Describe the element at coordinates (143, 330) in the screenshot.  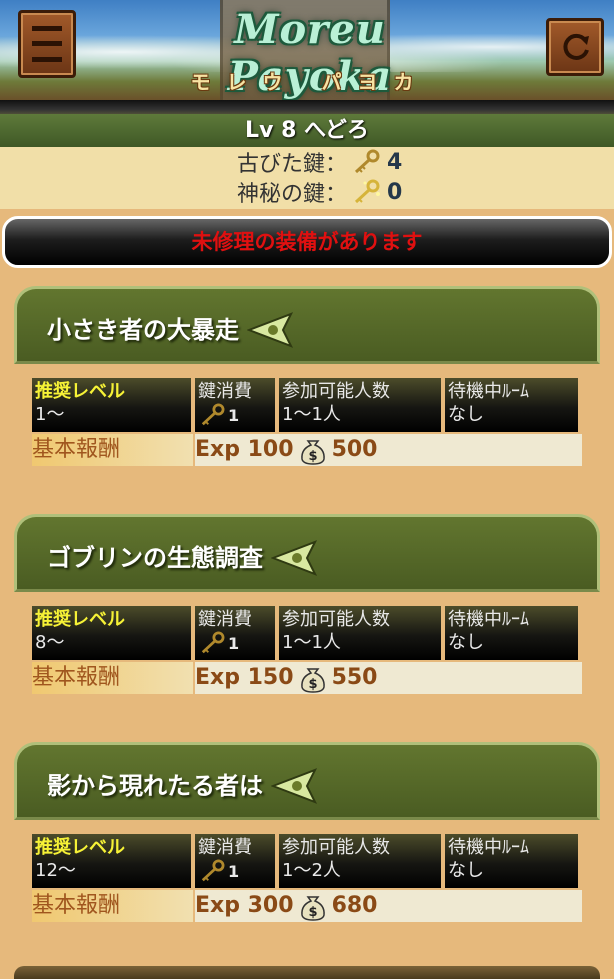
I see `quest-title: 小さき者の大暴走` at that location.